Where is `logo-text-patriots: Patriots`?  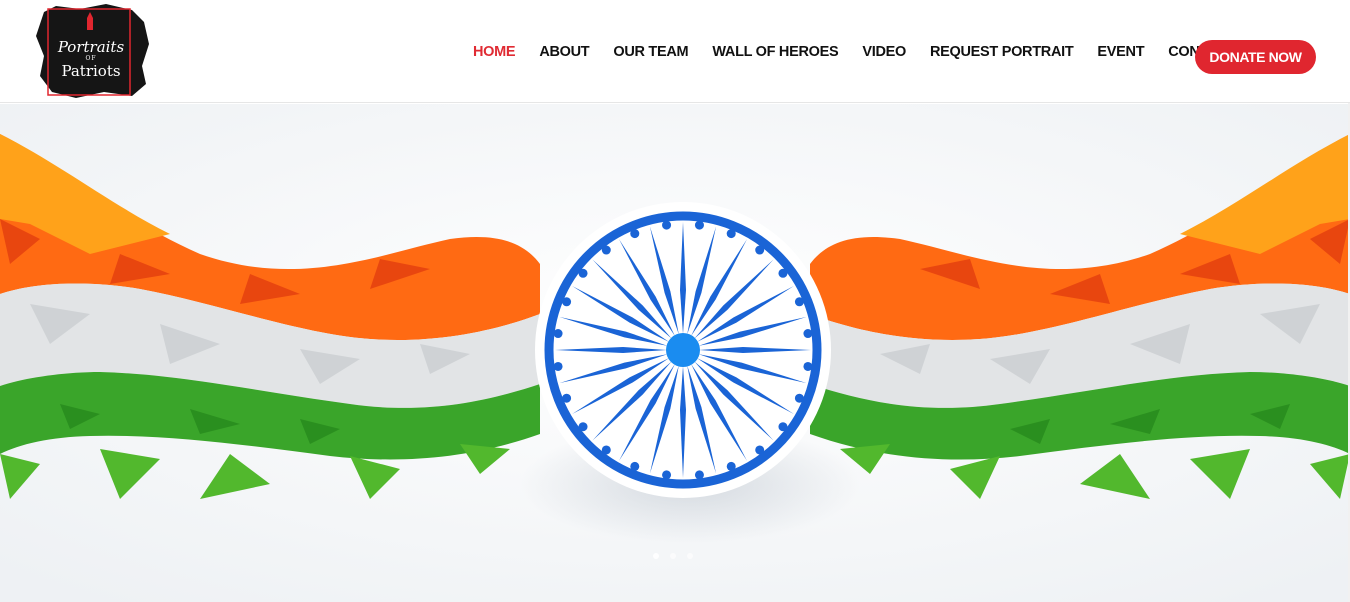 logo-text-patriots: Patriots is located at coordinates (91, 71).